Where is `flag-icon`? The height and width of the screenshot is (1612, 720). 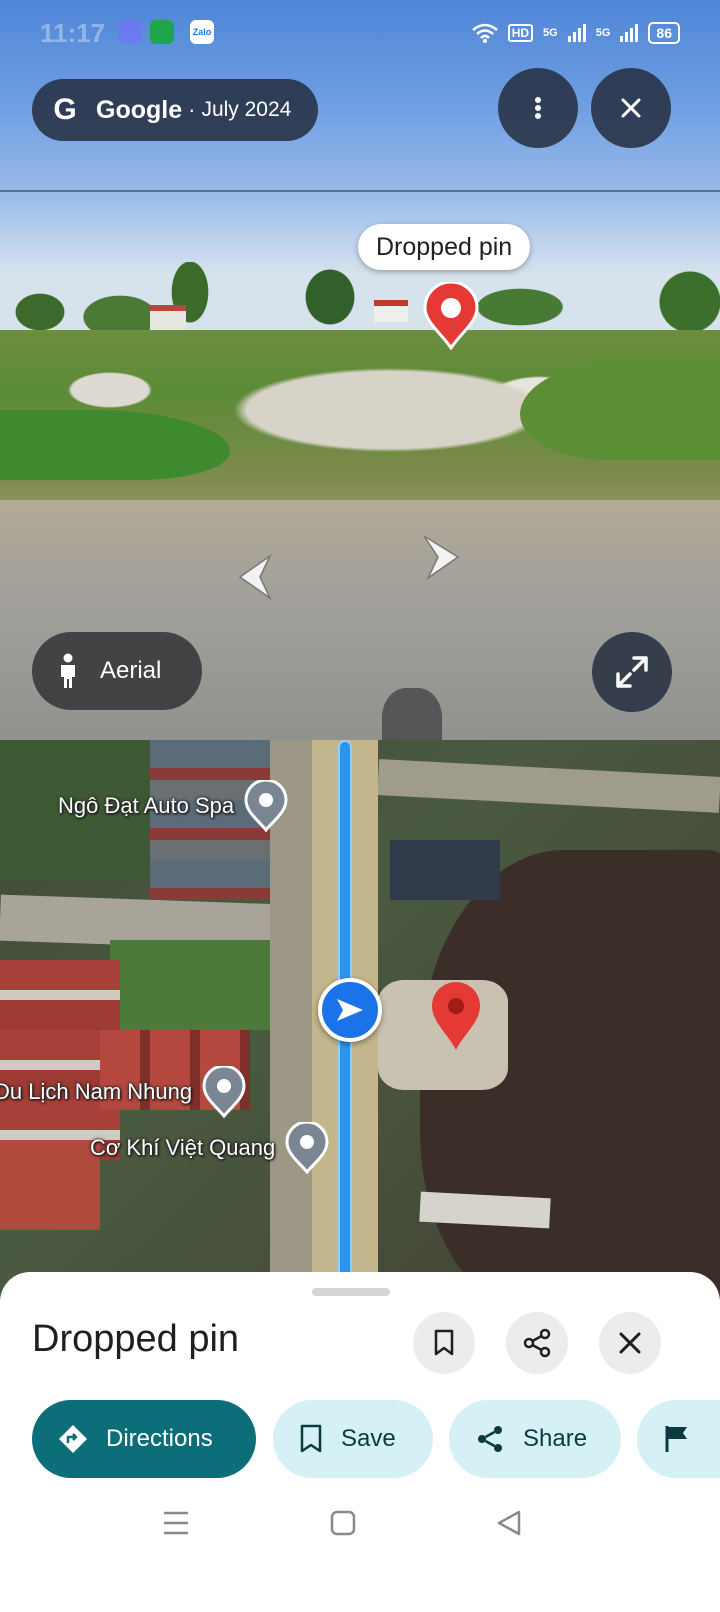 flag-icon is located at coordinates (676, 1439).